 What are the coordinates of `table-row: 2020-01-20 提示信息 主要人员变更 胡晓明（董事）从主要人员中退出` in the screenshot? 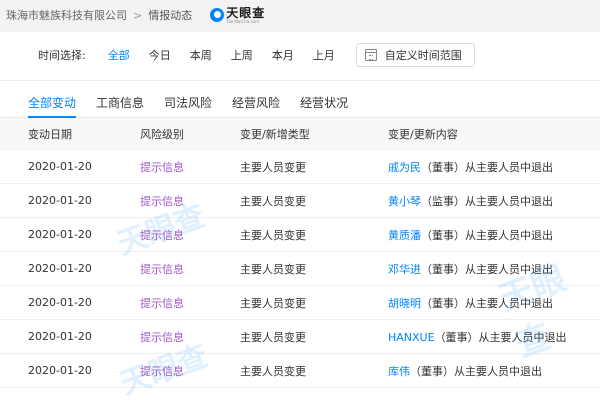 It's located at (300, 303).